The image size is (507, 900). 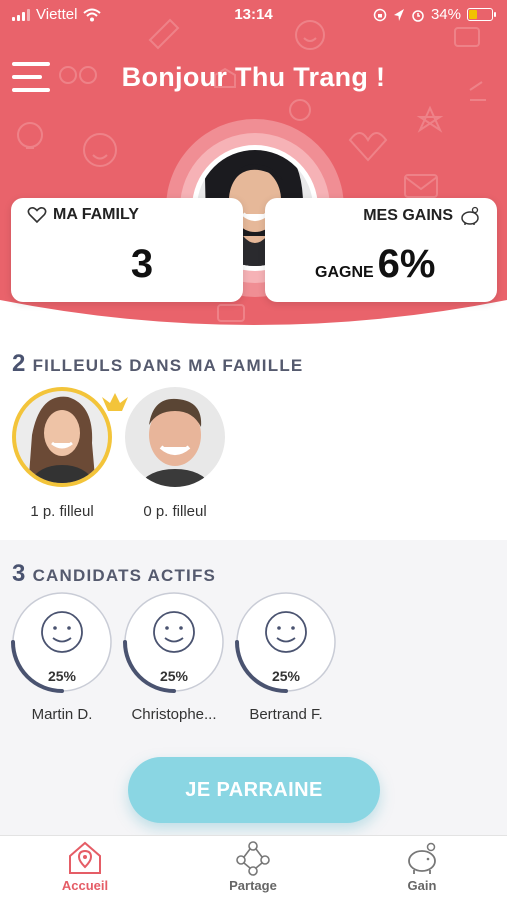 I want to click on location-icon, so click(x=398, y=14).